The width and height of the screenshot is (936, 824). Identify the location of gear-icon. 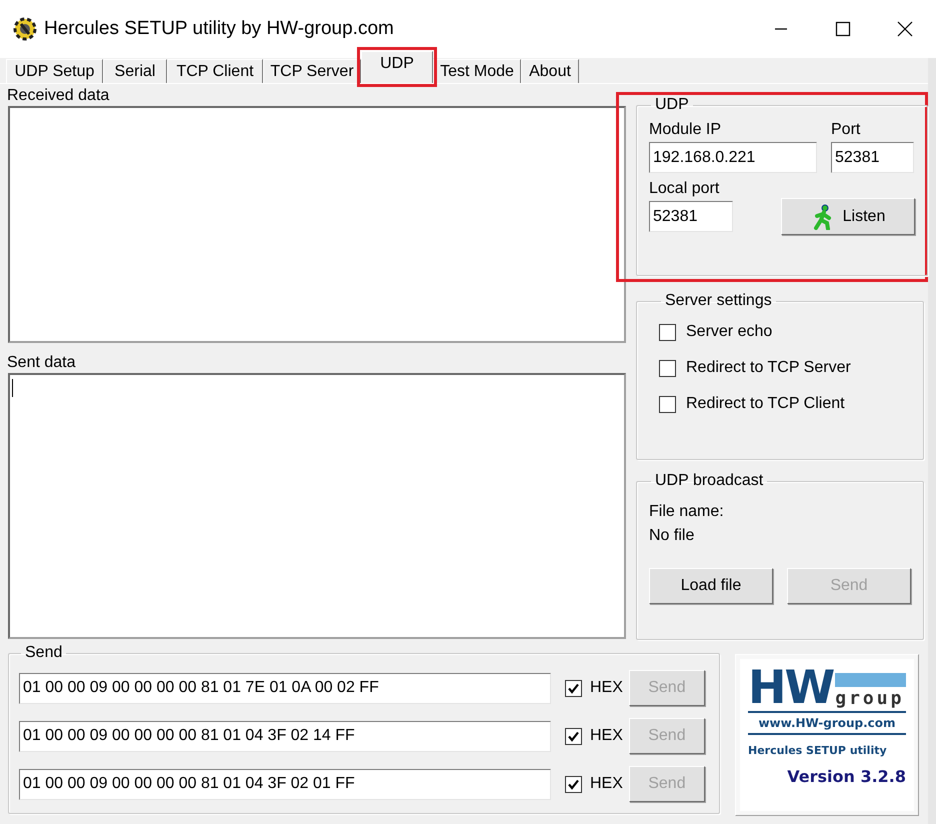
(25, 29).